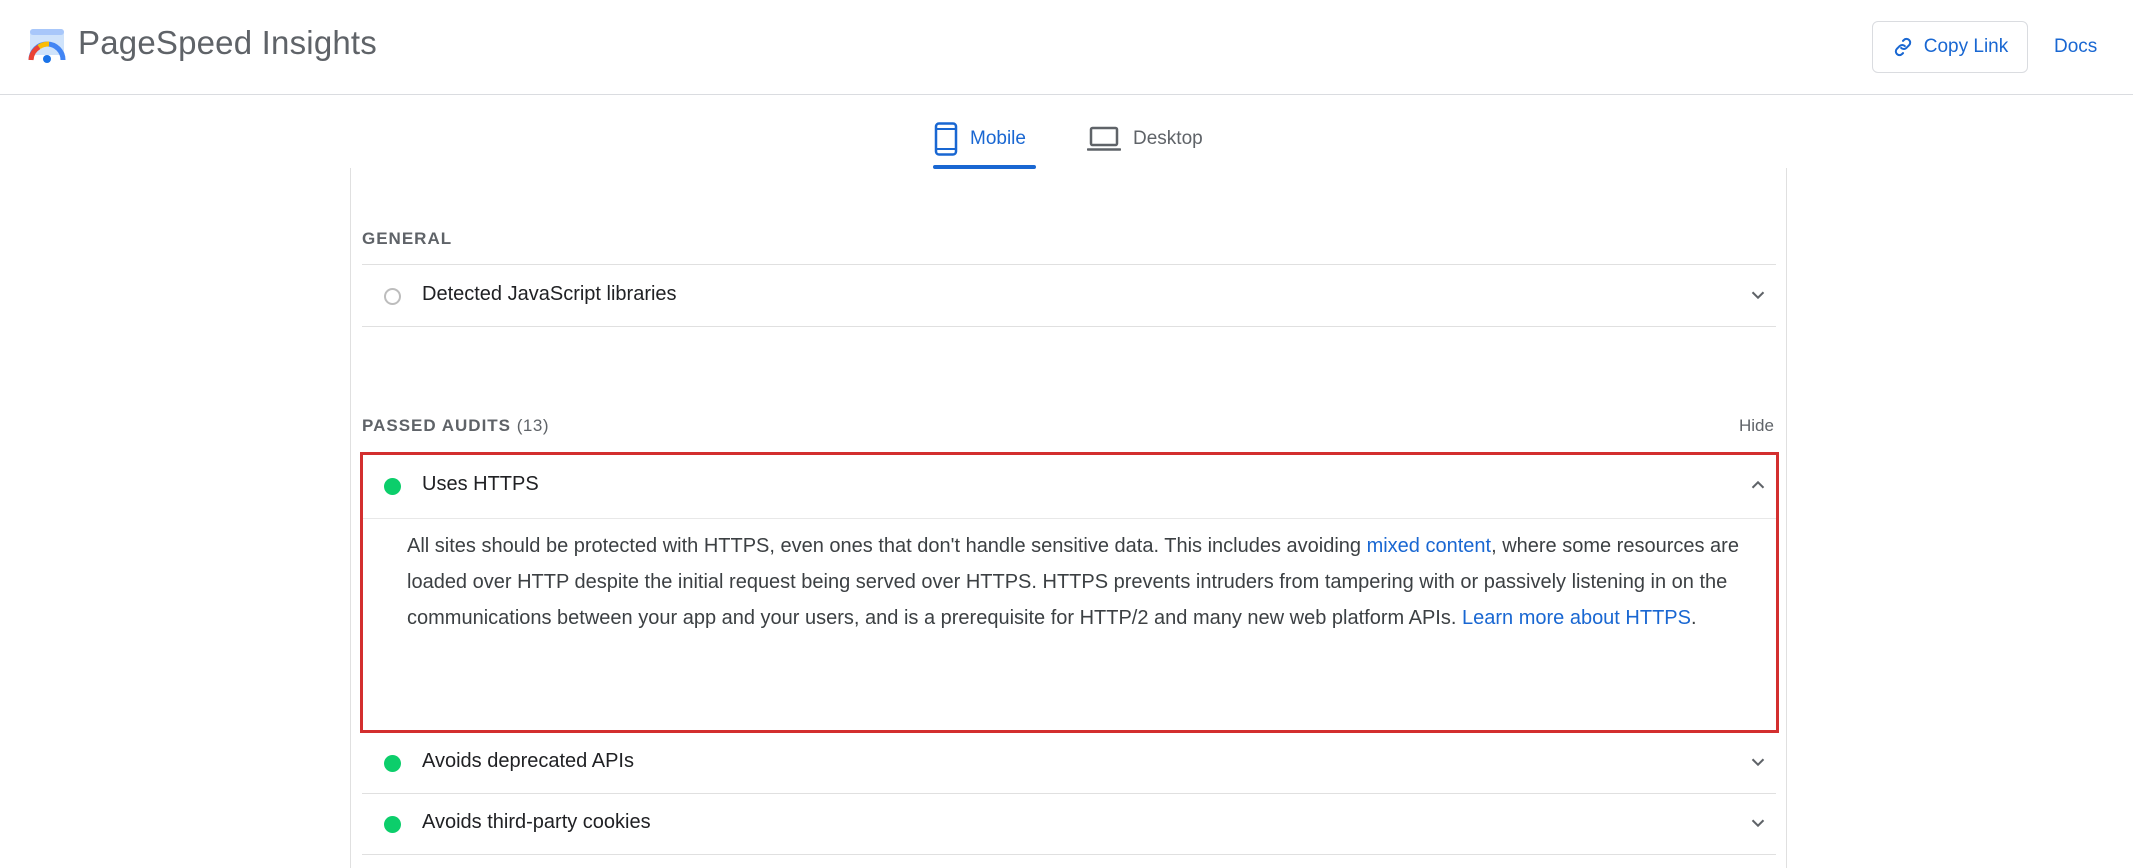  Describe the element at coordinates (1069, 486) in the screenshot. I see `audit-uses-https: Uses HTTPS` at that location.